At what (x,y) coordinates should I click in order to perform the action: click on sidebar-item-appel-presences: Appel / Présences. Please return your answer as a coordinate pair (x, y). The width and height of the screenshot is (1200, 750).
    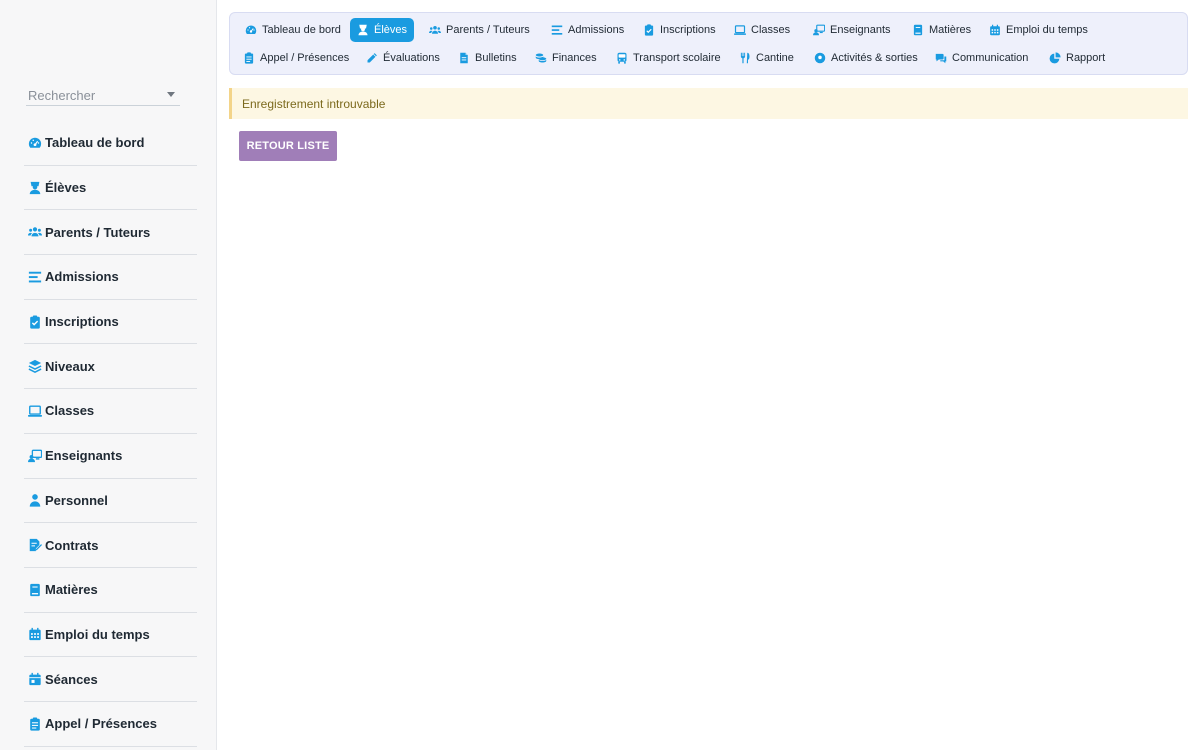
    Looking at the image, I should click on (110, 724).